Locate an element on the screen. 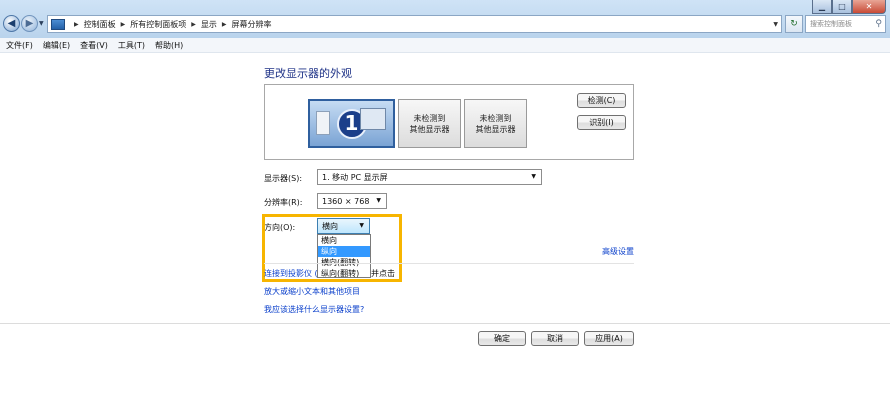 Image resolution: width=890 pixels, height=400 pixels. ok-button: 确定 is located at coordinates (502, 338).